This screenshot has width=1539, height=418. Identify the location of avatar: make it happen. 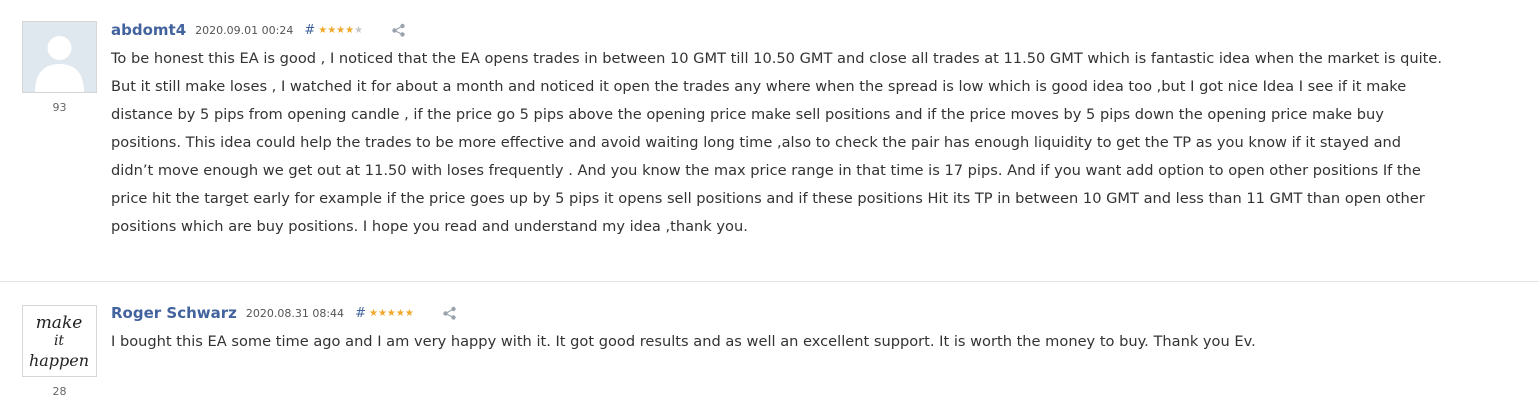
(59, 341).